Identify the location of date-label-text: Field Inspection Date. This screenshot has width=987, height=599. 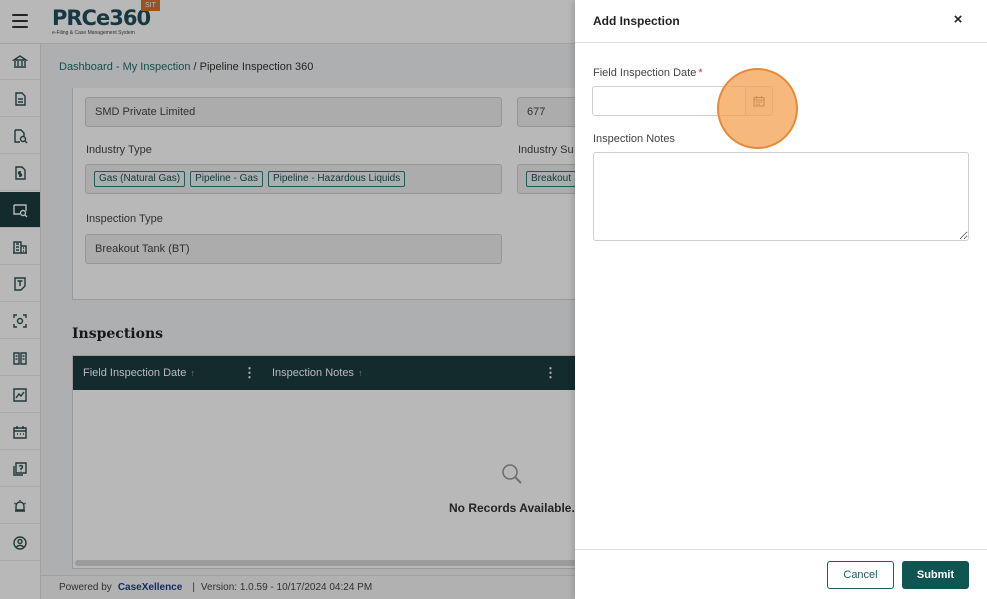
(645, 73).